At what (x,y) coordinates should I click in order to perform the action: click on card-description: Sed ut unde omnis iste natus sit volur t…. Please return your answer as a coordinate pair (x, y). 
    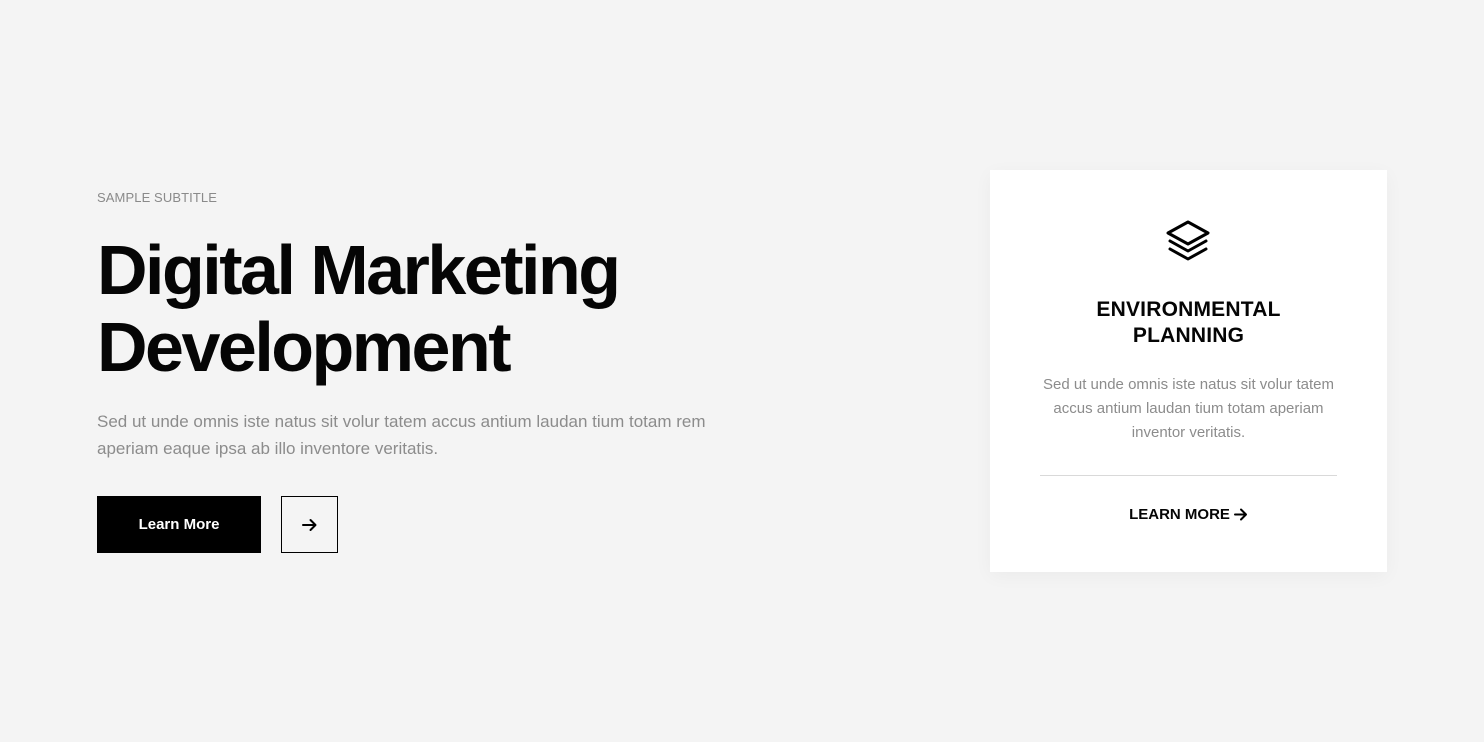
    Looking at the image, I should click on (1188, 408).